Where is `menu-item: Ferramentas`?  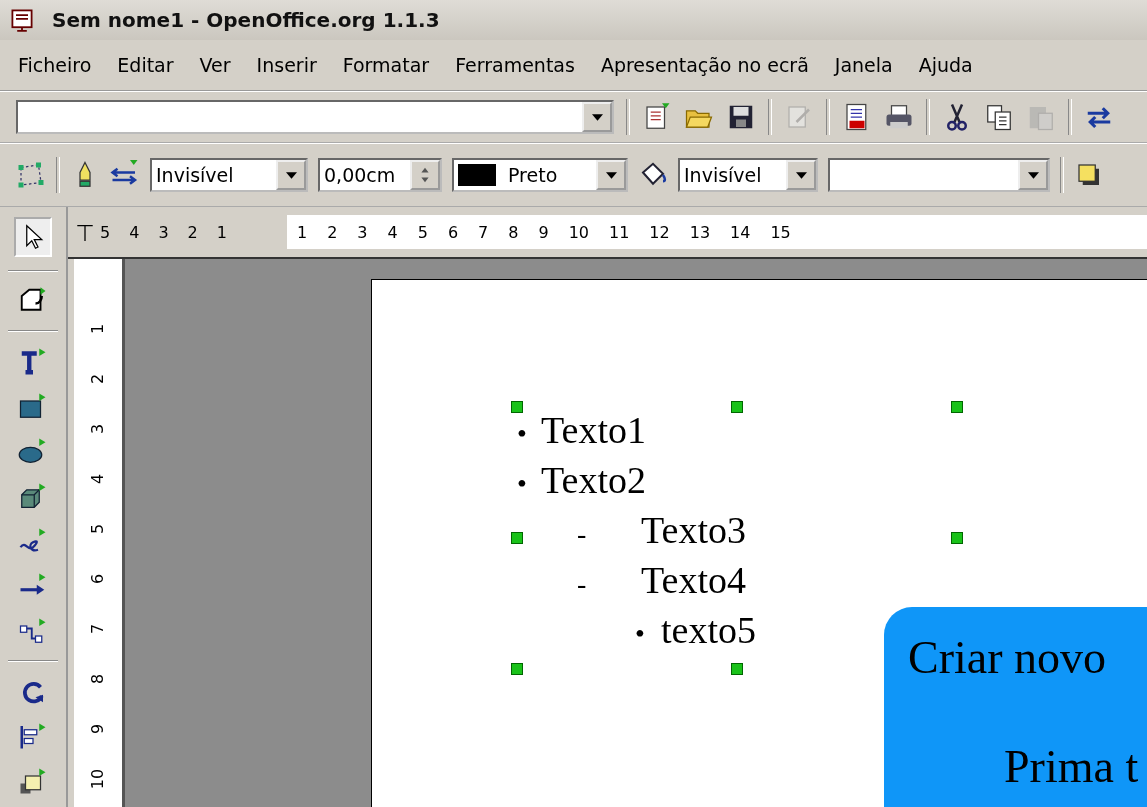
menu-item: Ferramentas is located at coordinates (515, 65).